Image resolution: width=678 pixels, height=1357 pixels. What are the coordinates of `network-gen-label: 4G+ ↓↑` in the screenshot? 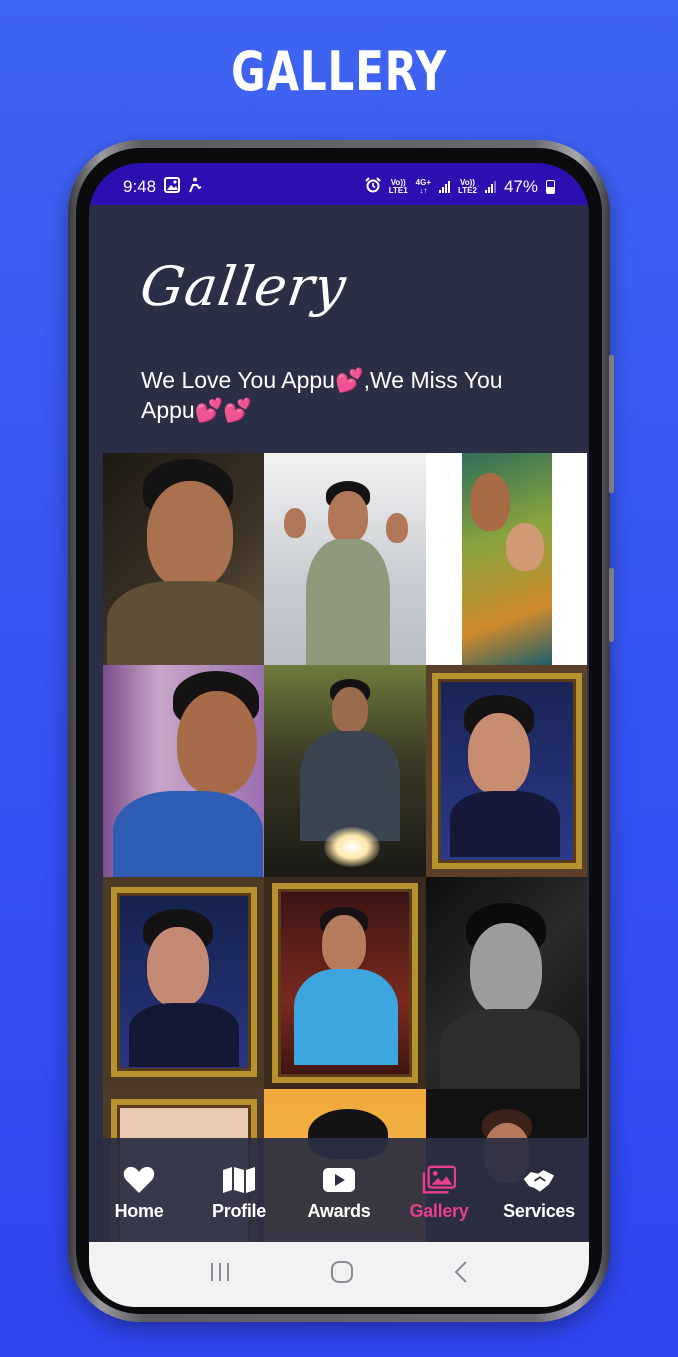 It's located at (423, 186).